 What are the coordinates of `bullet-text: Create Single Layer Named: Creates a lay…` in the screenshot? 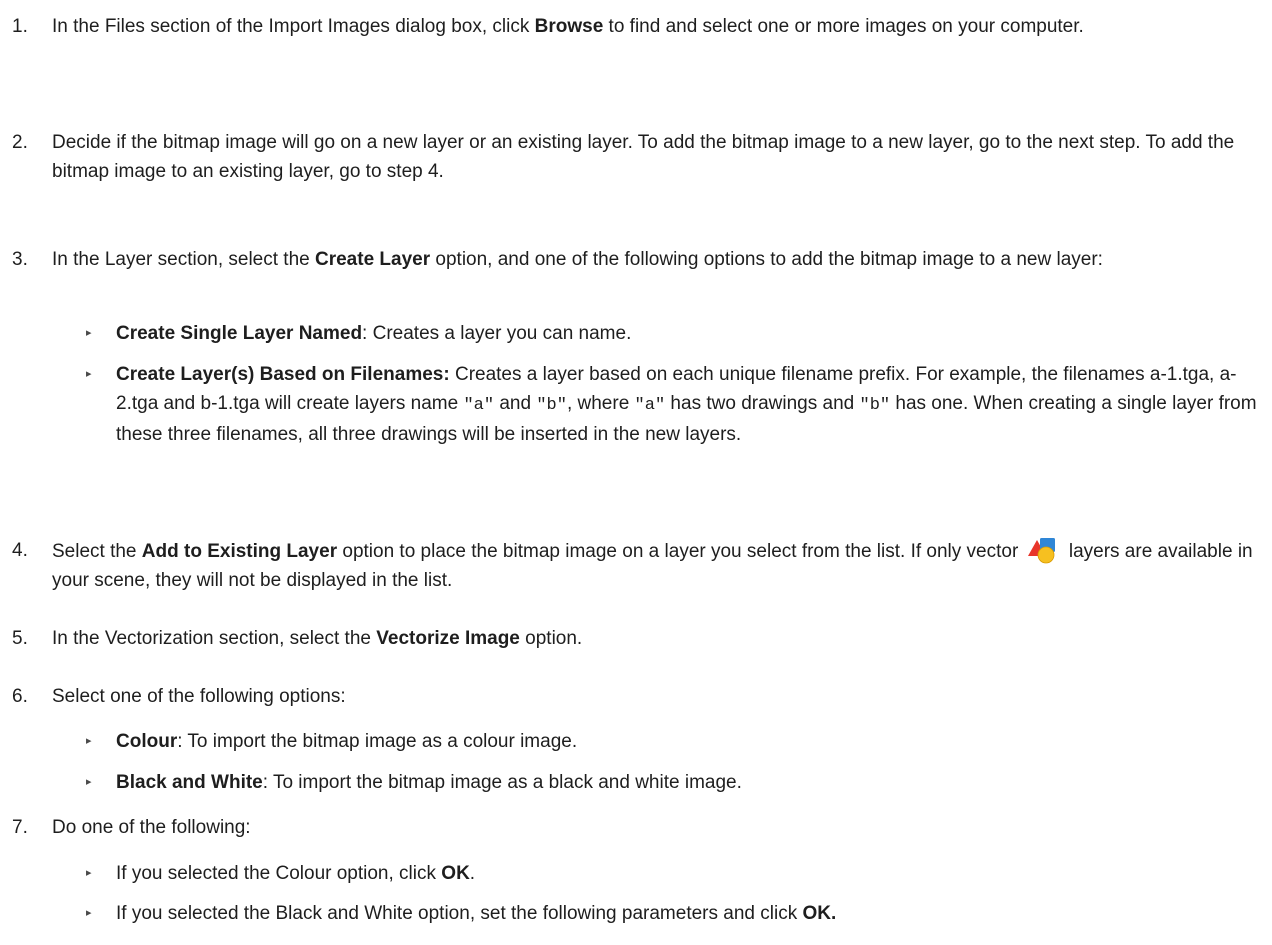 It's located at (689, 333).